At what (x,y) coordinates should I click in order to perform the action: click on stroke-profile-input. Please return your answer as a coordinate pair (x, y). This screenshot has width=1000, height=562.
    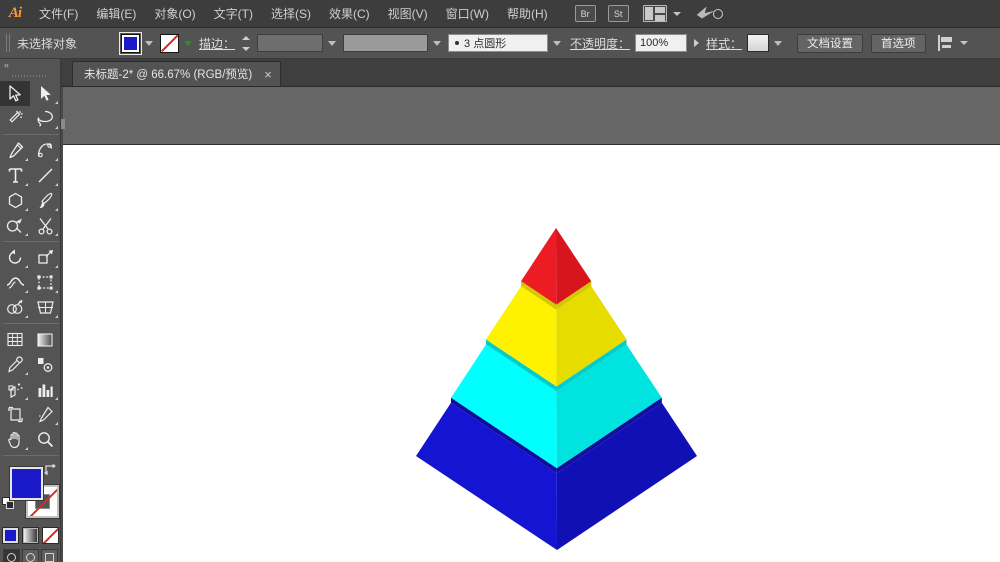
    Looking at the image, I should click on (386, 43).